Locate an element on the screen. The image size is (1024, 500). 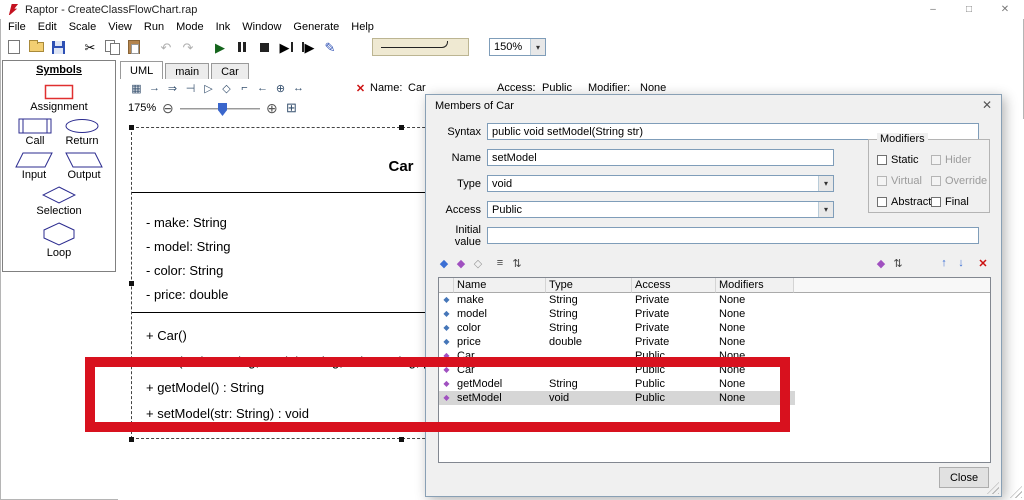
menu-view: View is located at coordinates (120, 27).